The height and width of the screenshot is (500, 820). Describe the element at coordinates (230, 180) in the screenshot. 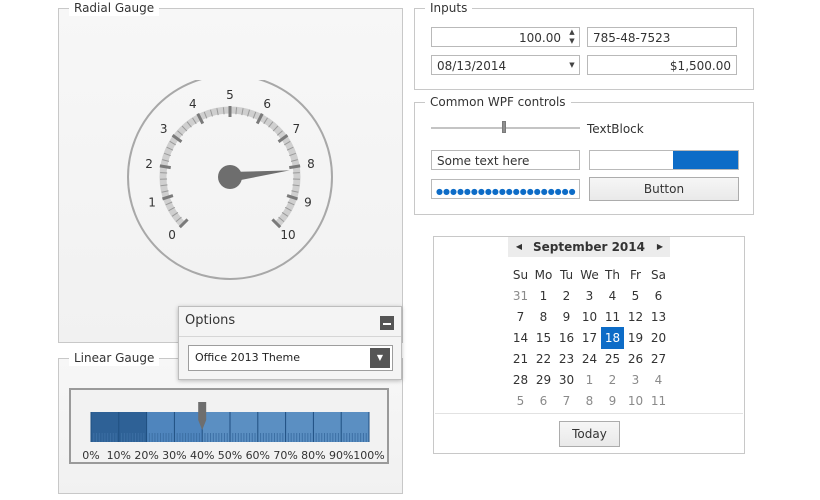

I see `radial-gauge: 0 1 2 3 4 5 6 7 8 9 10` at that location.